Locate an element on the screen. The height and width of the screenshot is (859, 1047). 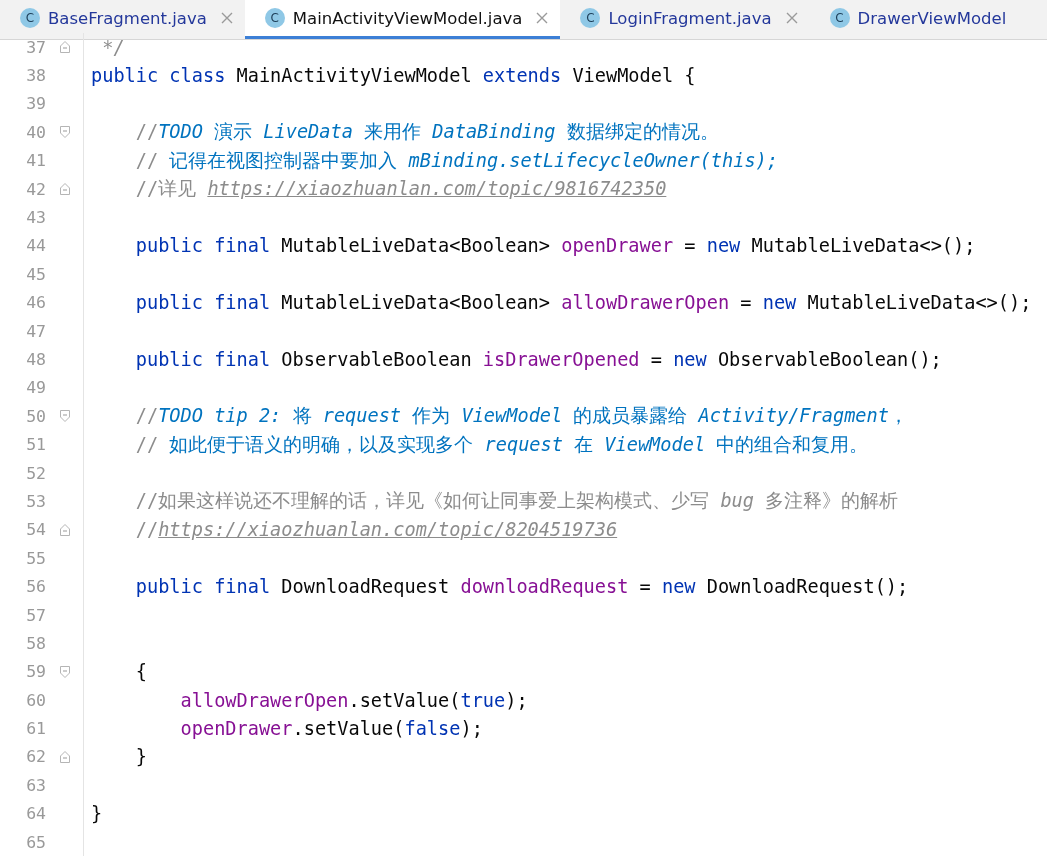
line-number: 53 is located at coordinates (35, 501).